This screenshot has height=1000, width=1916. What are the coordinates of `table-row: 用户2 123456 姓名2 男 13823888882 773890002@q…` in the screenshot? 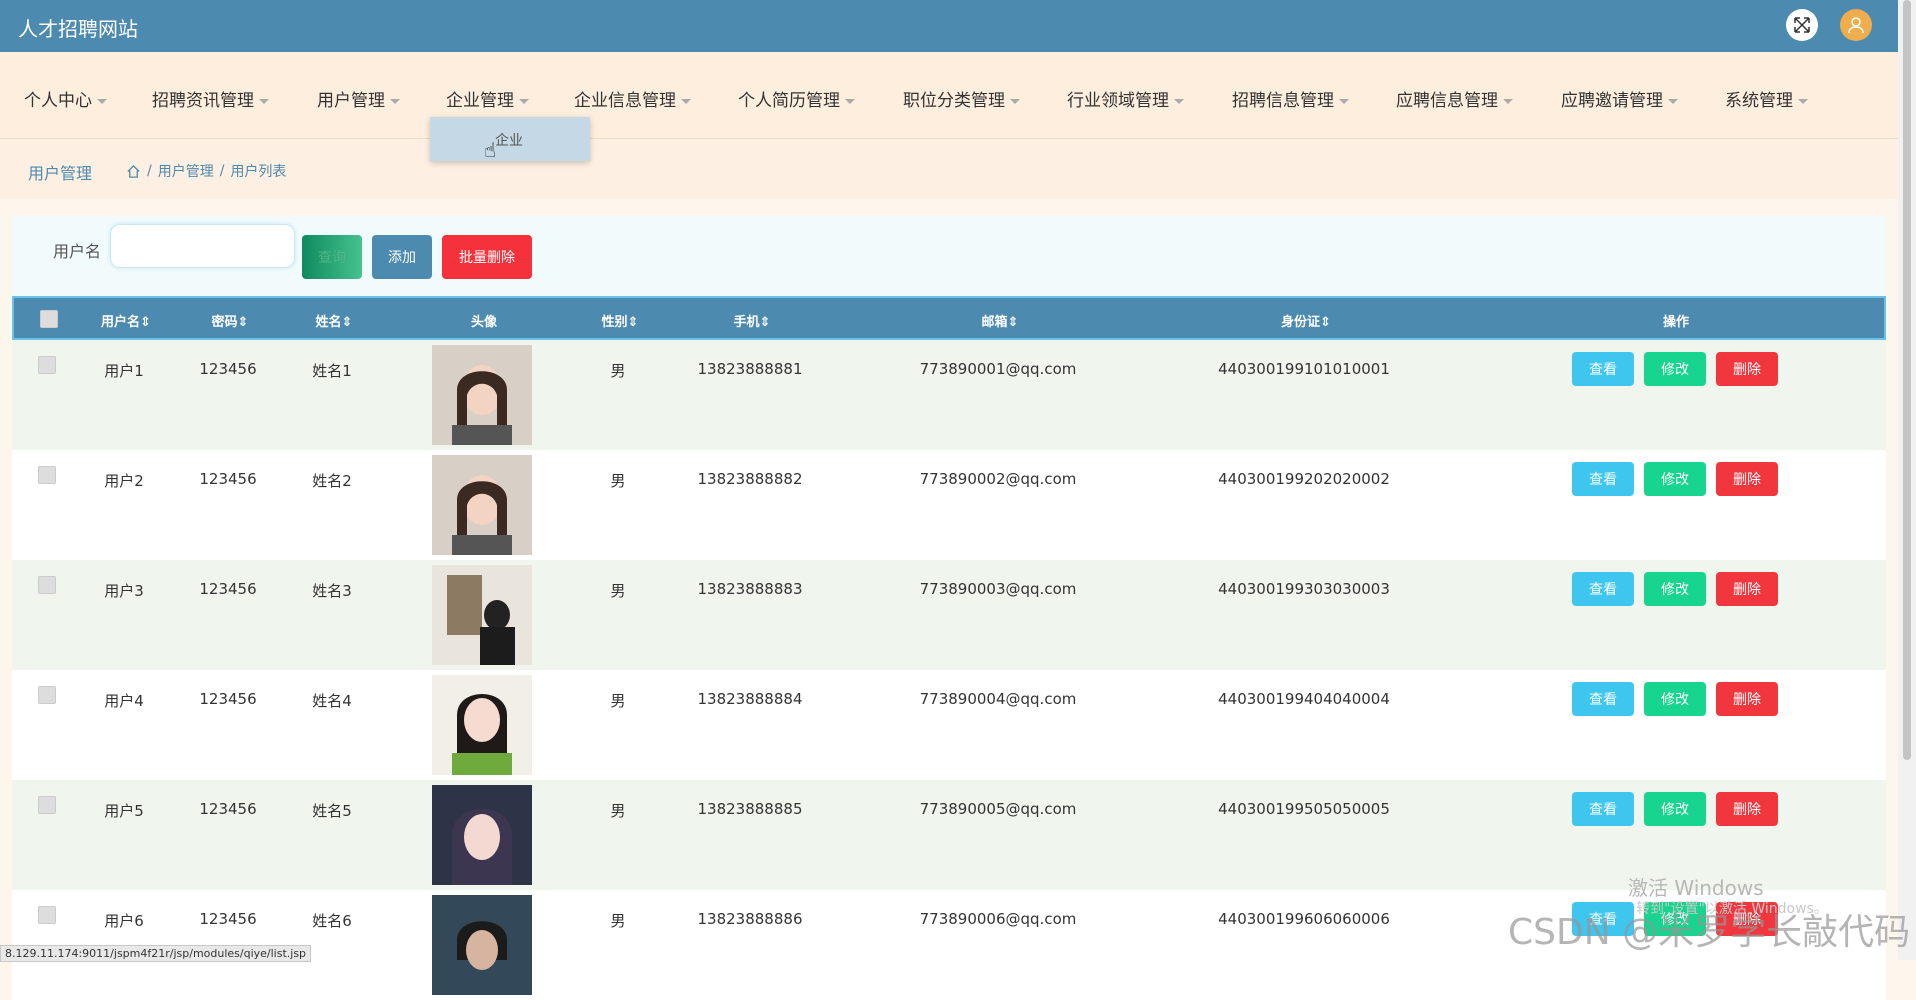 It's located at (949, 505).